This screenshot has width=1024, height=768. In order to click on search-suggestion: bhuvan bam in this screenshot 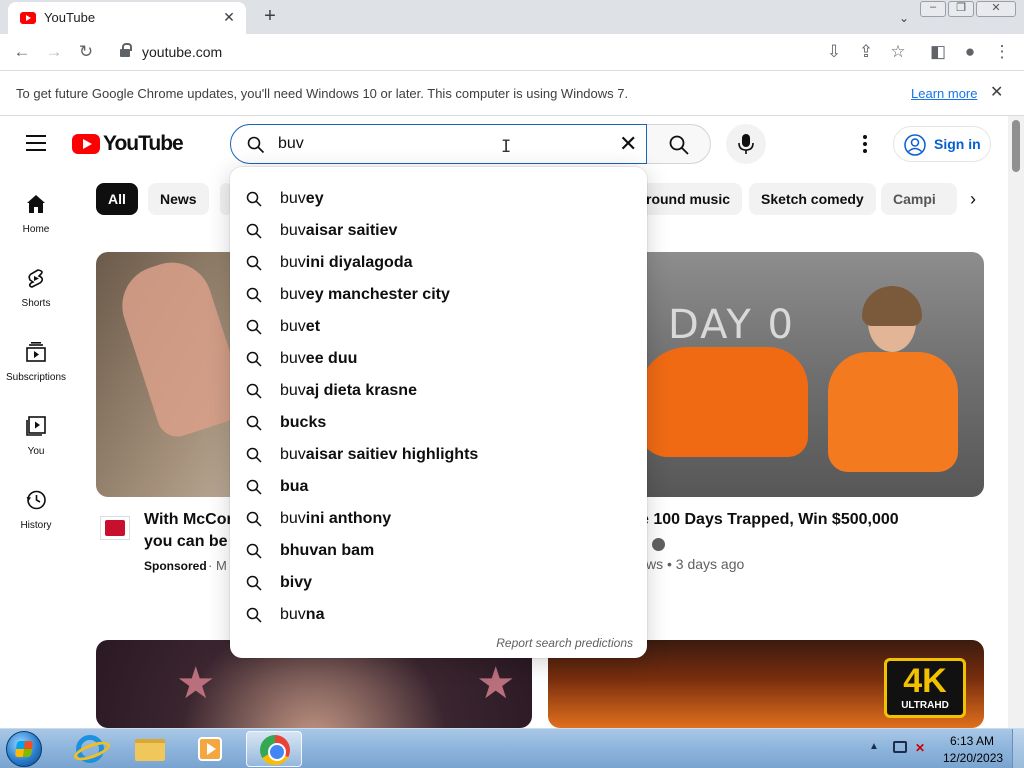, I will do `click(438, 551)`.